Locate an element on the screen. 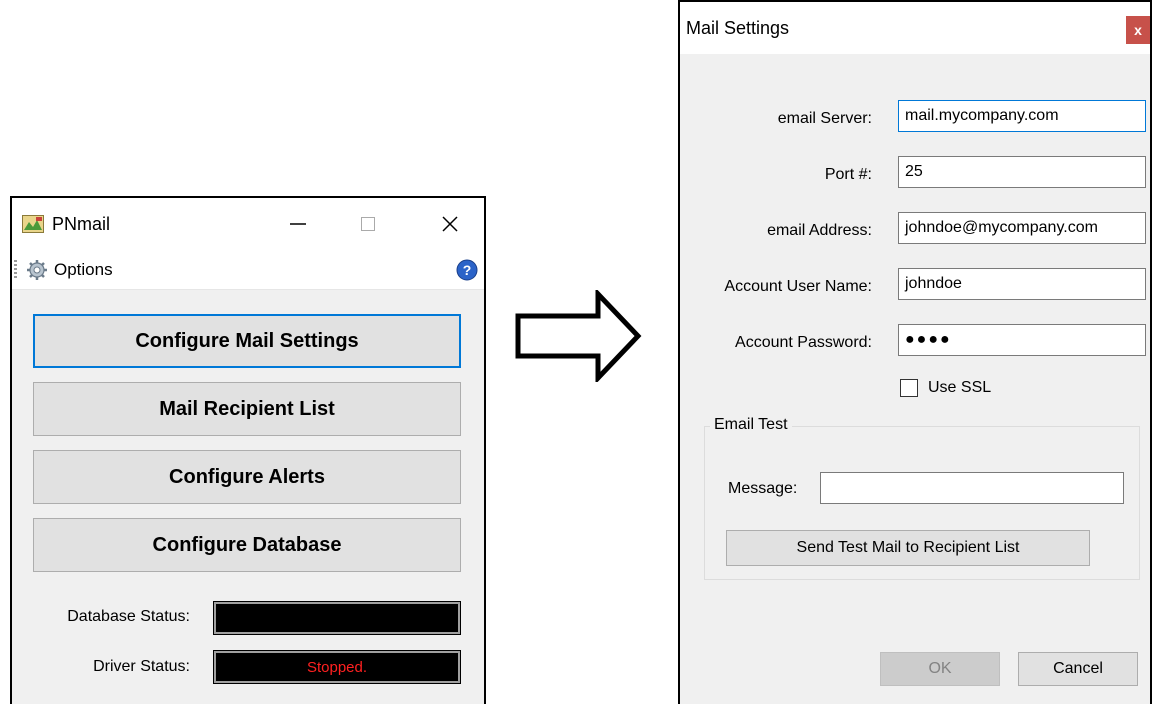  email-test-group-title: Email Test is located at coordinates (751, 425).